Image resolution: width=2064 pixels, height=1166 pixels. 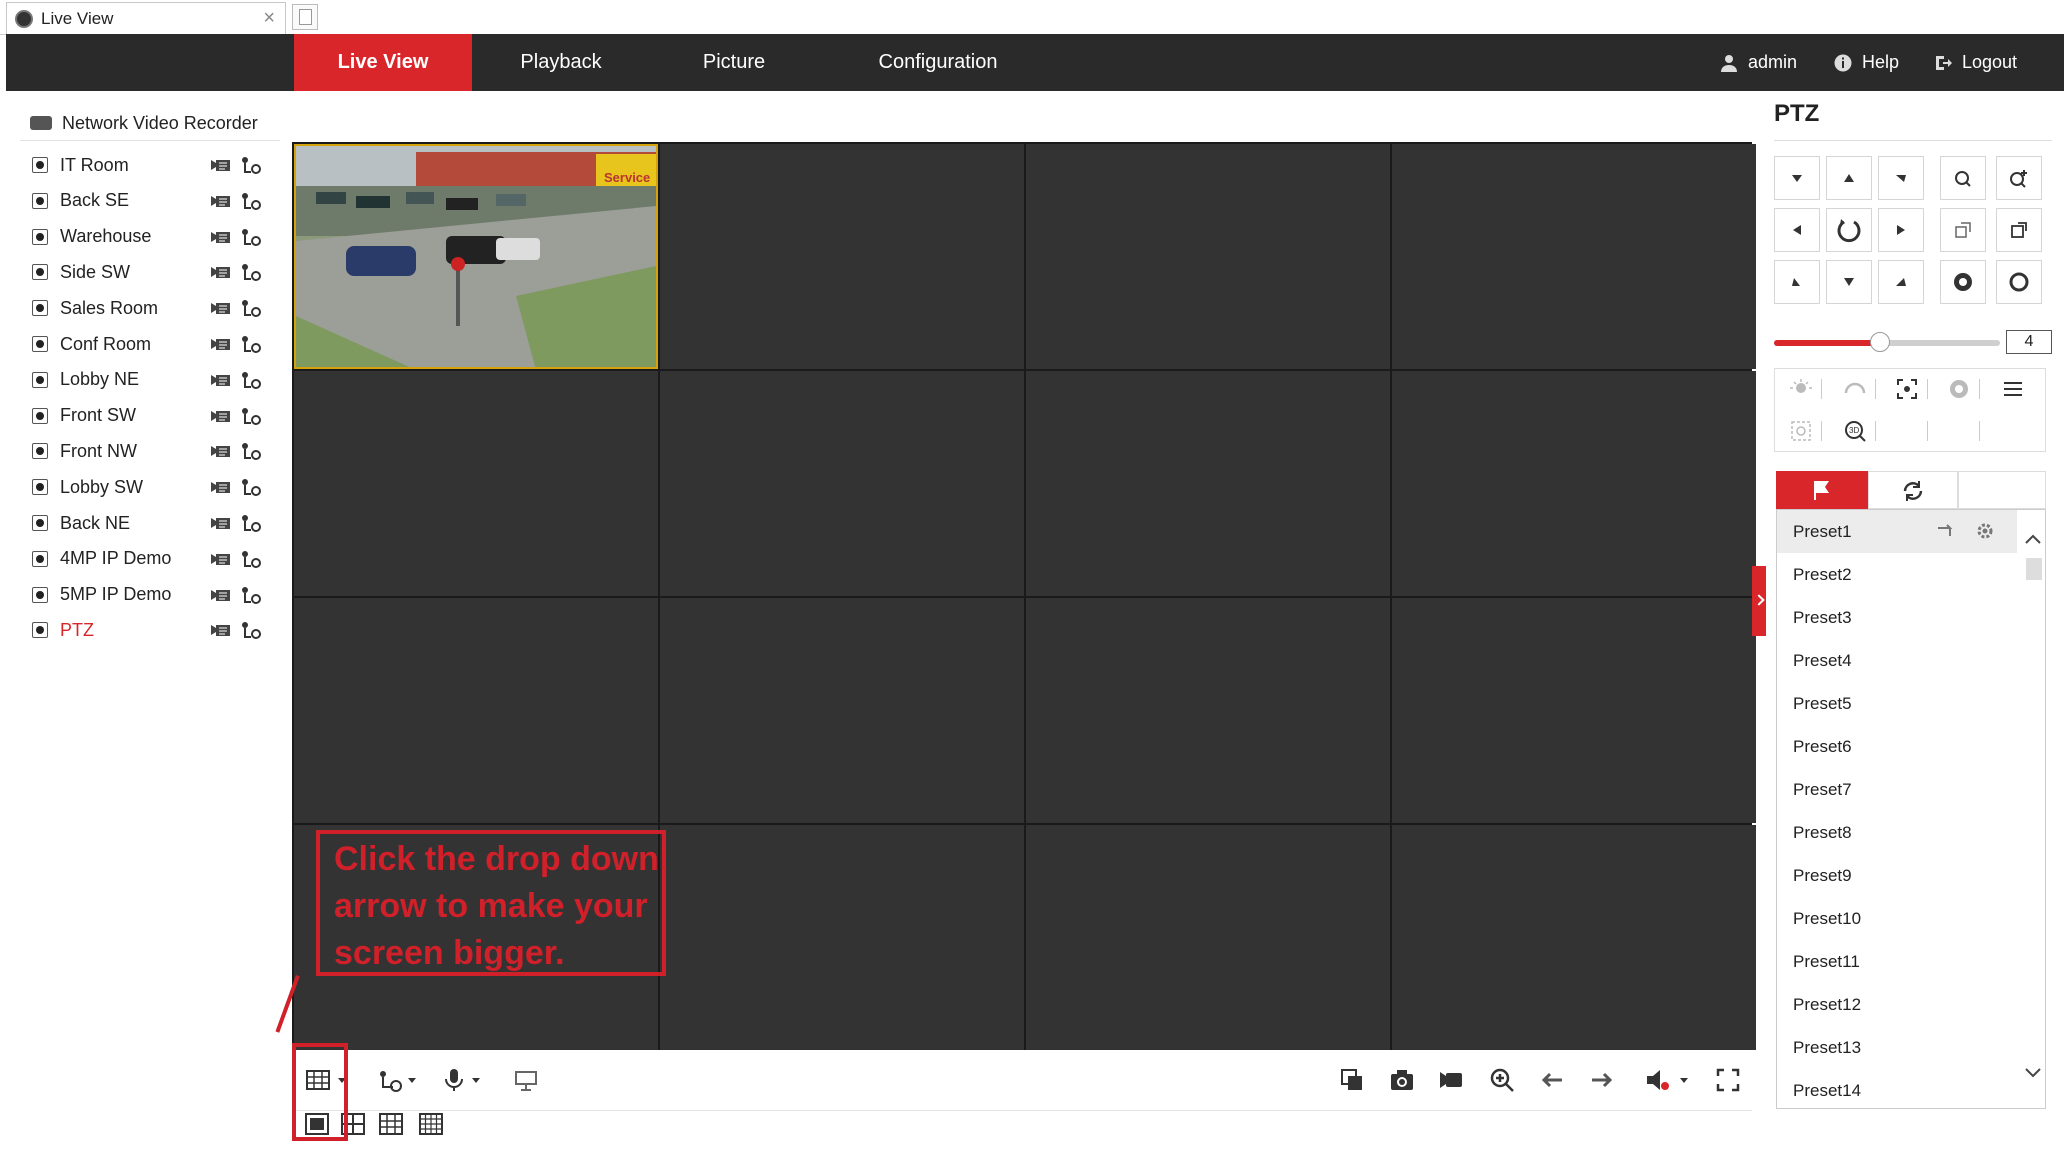 I want to click on preset-scroll-thumb, so click(x=2034, y=569).